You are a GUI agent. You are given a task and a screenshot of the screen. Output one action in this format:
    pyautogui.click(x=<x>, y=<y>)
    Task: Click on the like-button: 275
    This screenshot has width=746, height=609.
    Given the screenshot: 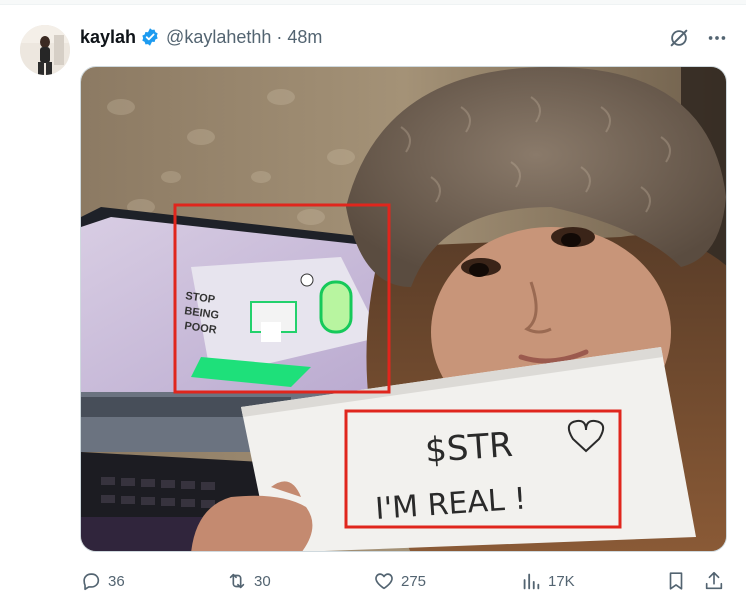 What is the action you would take?
    pyautogui.click(x=399, y=581)
    